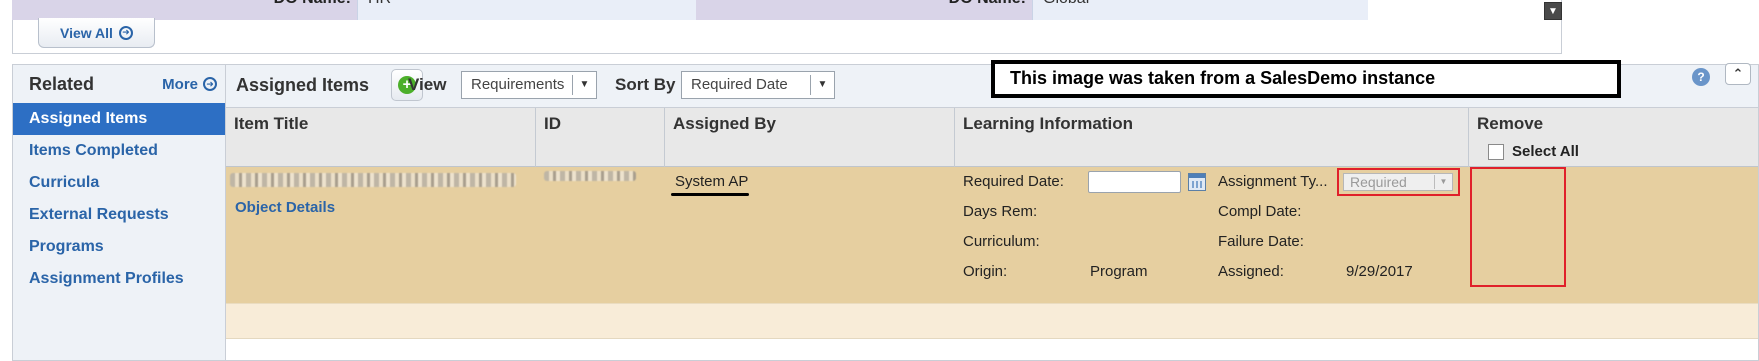 The height and width of the screenshot is (361, 1759). I want to click on related-header: Related More ➜, so click(119, 84).